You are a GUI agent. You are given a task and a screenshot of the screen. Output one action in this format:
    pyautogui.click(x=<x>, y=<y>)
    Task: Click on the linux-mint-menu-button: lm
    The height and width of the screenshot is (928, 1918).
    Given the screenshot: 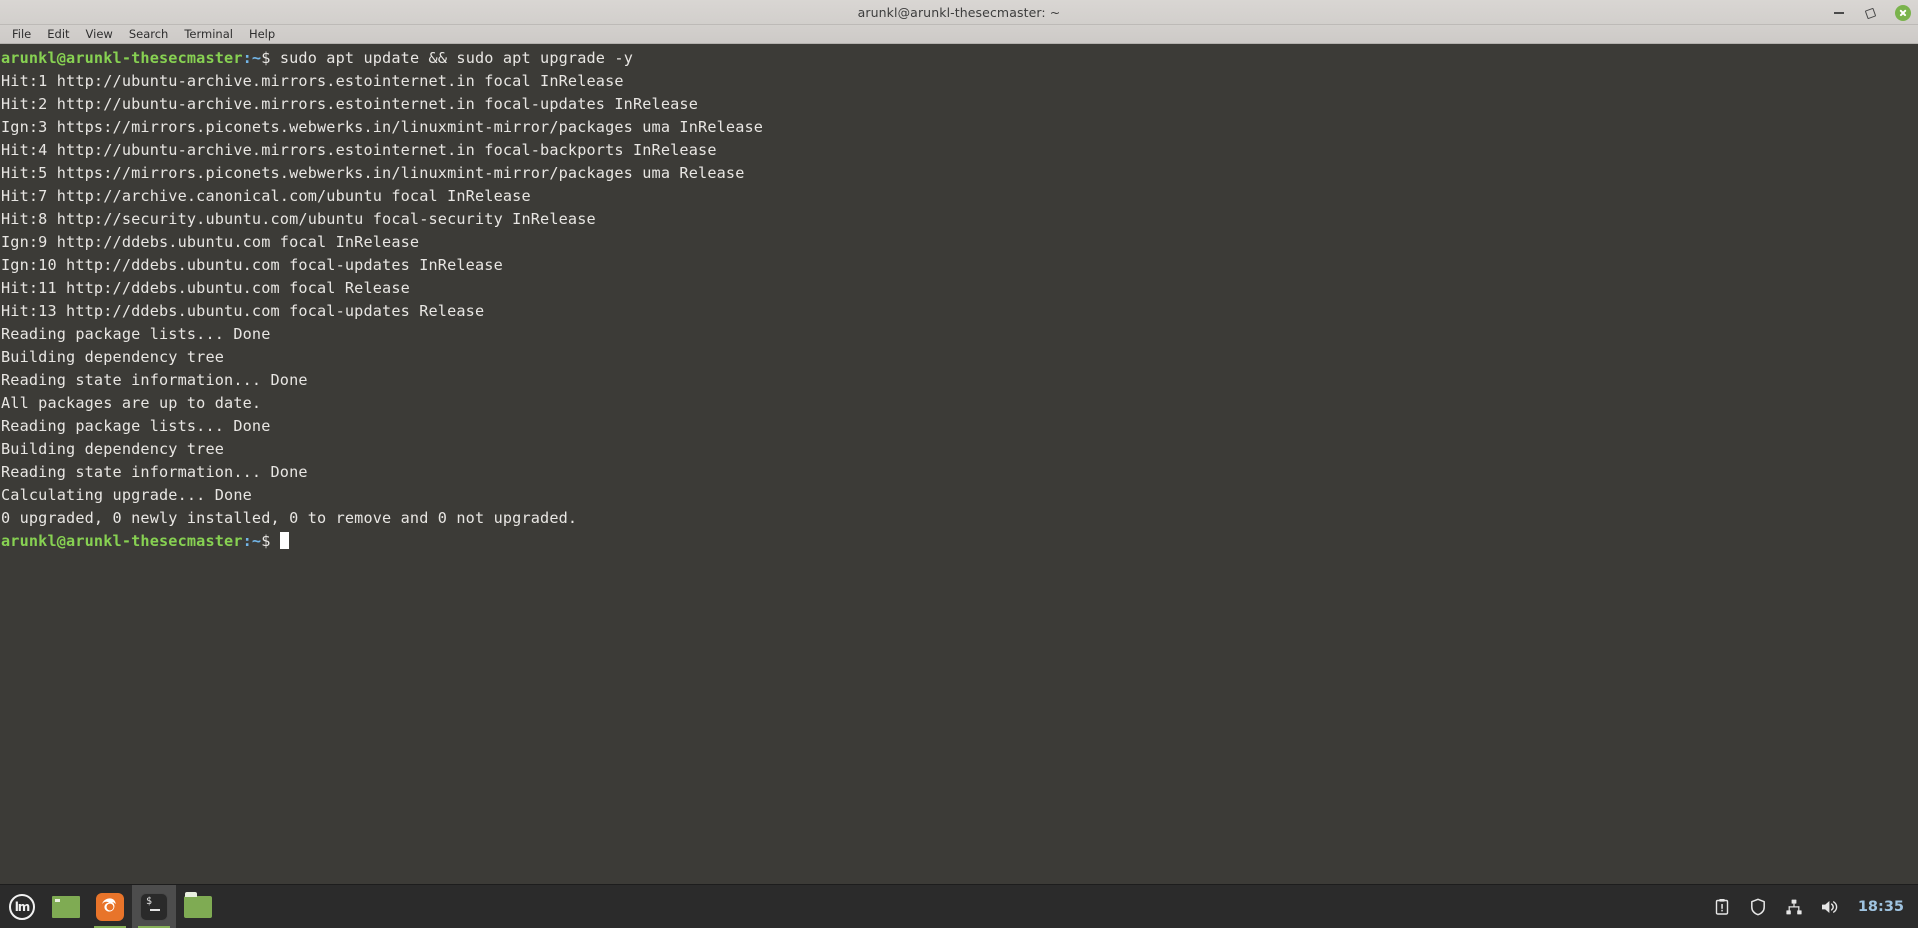 What is the action you would take?
    pyautogui.click(x=22, y=906)
    